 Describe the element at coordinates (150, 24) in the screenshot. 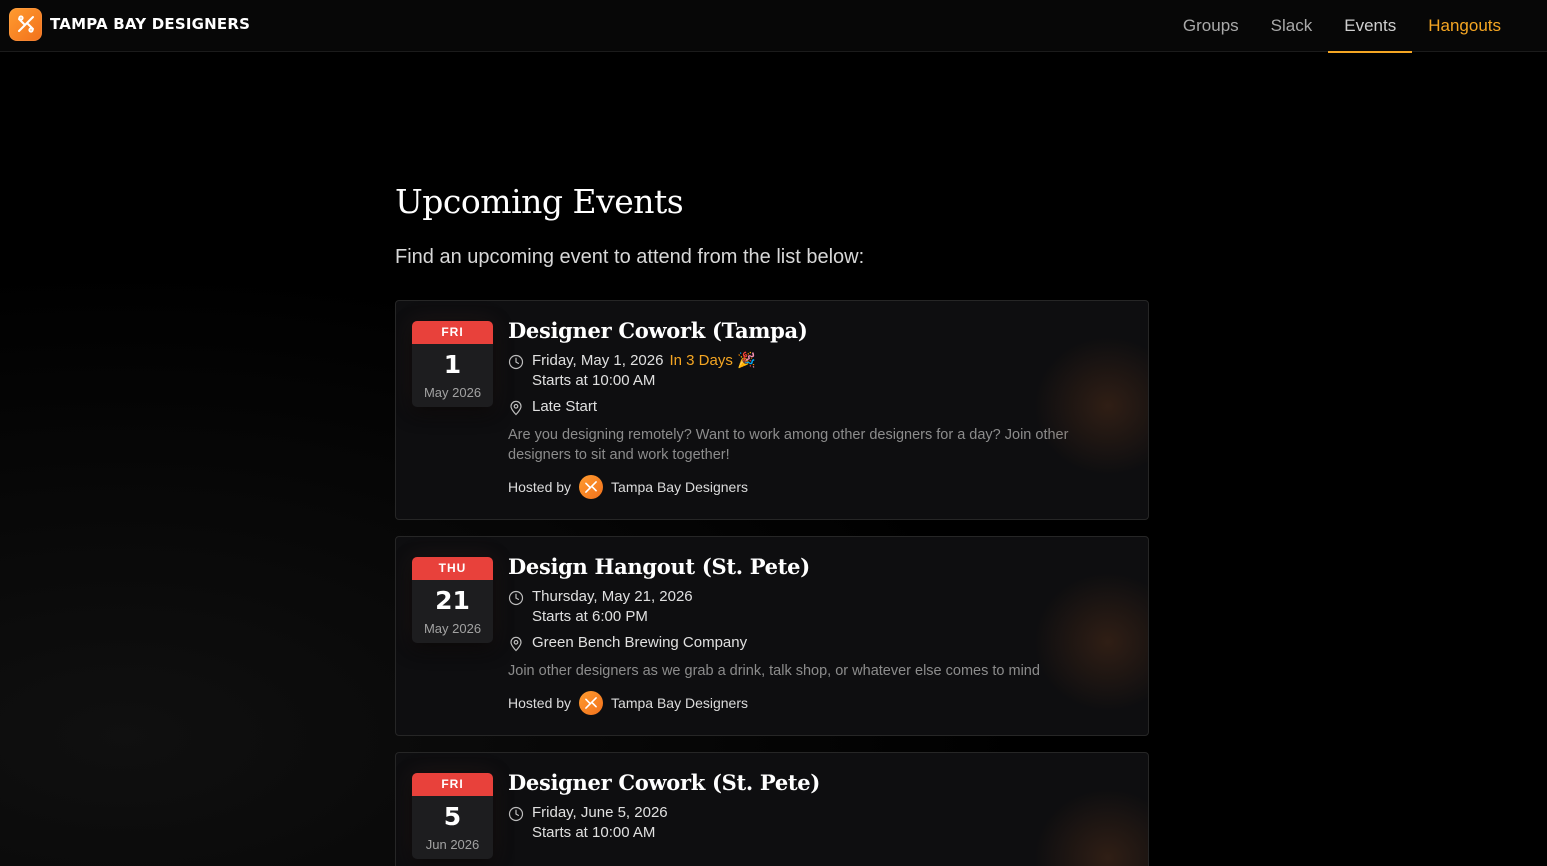

I see `brand-name: TAMPA BAY DESIGNERS` at that location.